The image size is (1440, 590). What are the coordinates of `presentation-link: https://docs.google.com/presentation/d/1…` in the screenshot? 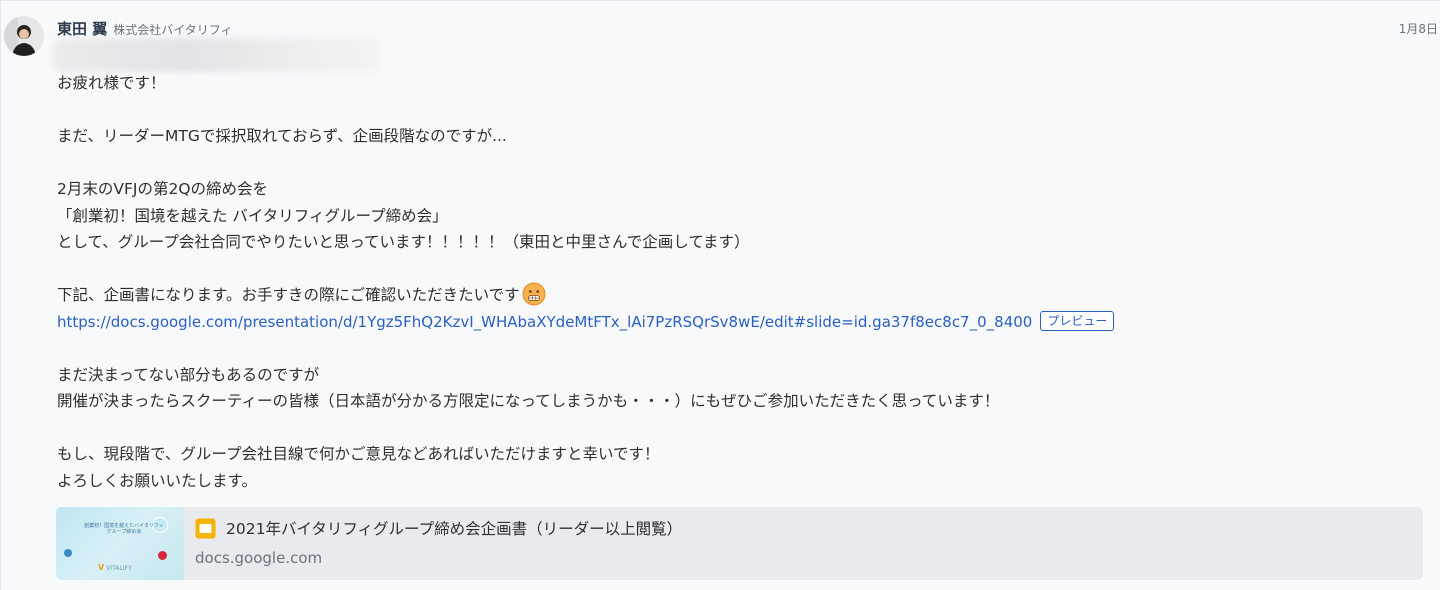 It's located at (544, 322).